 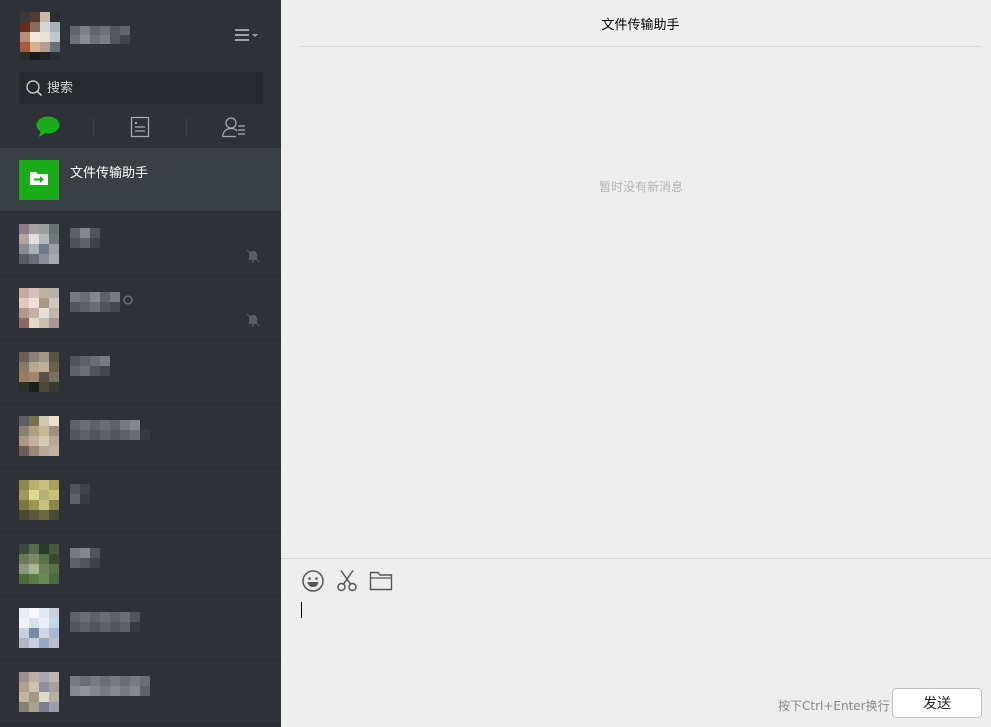 I want to click on emoji-icon, so click(x=313, y=581).